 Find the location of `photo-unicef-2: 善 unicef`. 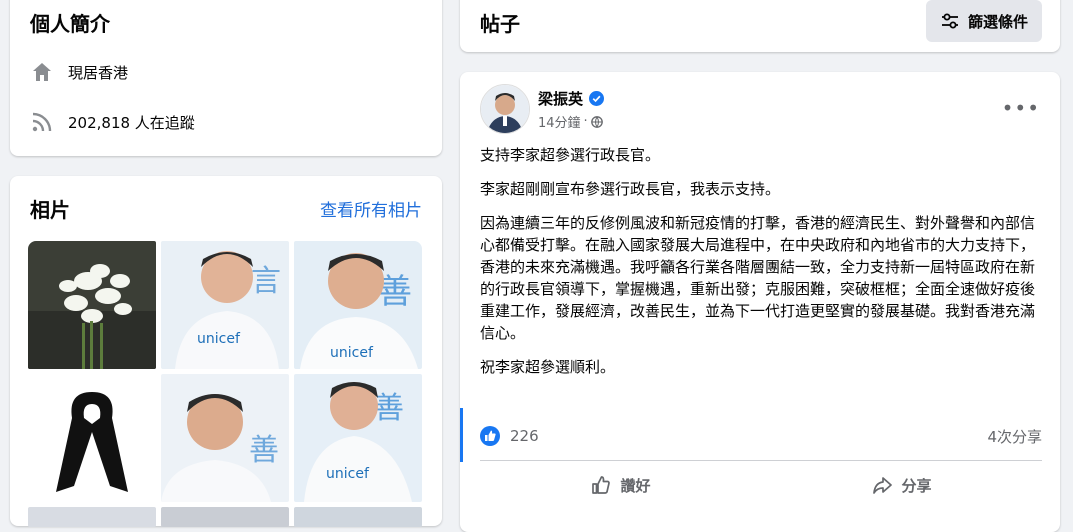

photo-unicef-2: 善 unicef is located at coordinates (358, 305).